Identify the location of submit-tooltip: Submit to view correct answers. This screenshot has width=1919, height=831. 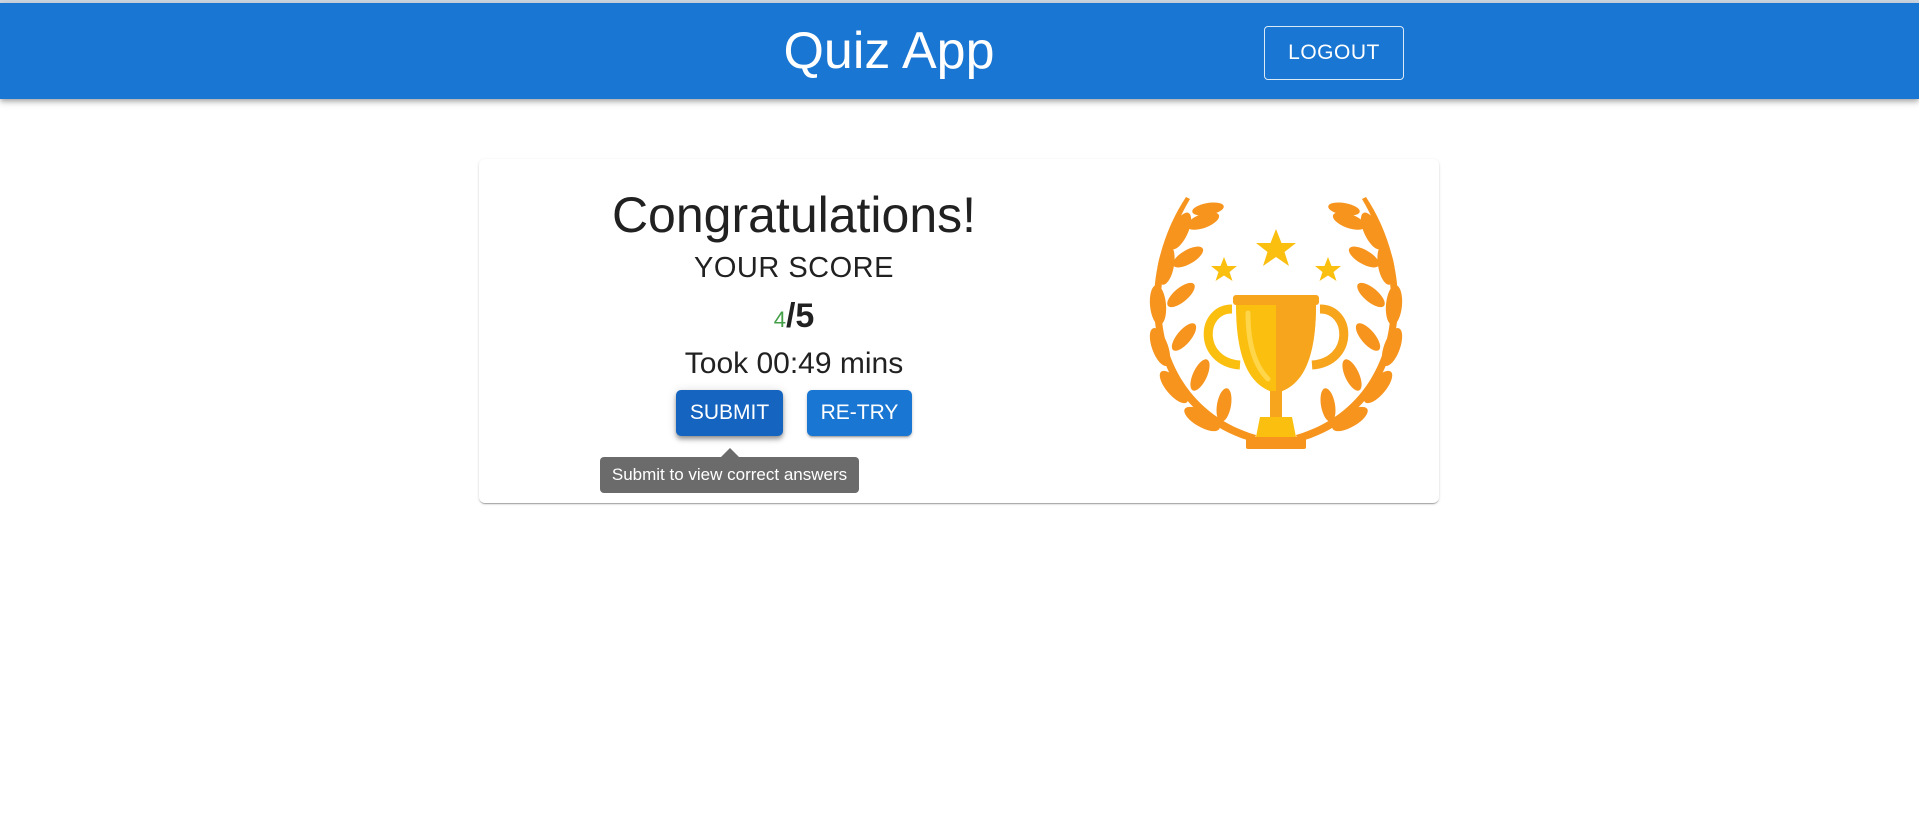
(729, 475).